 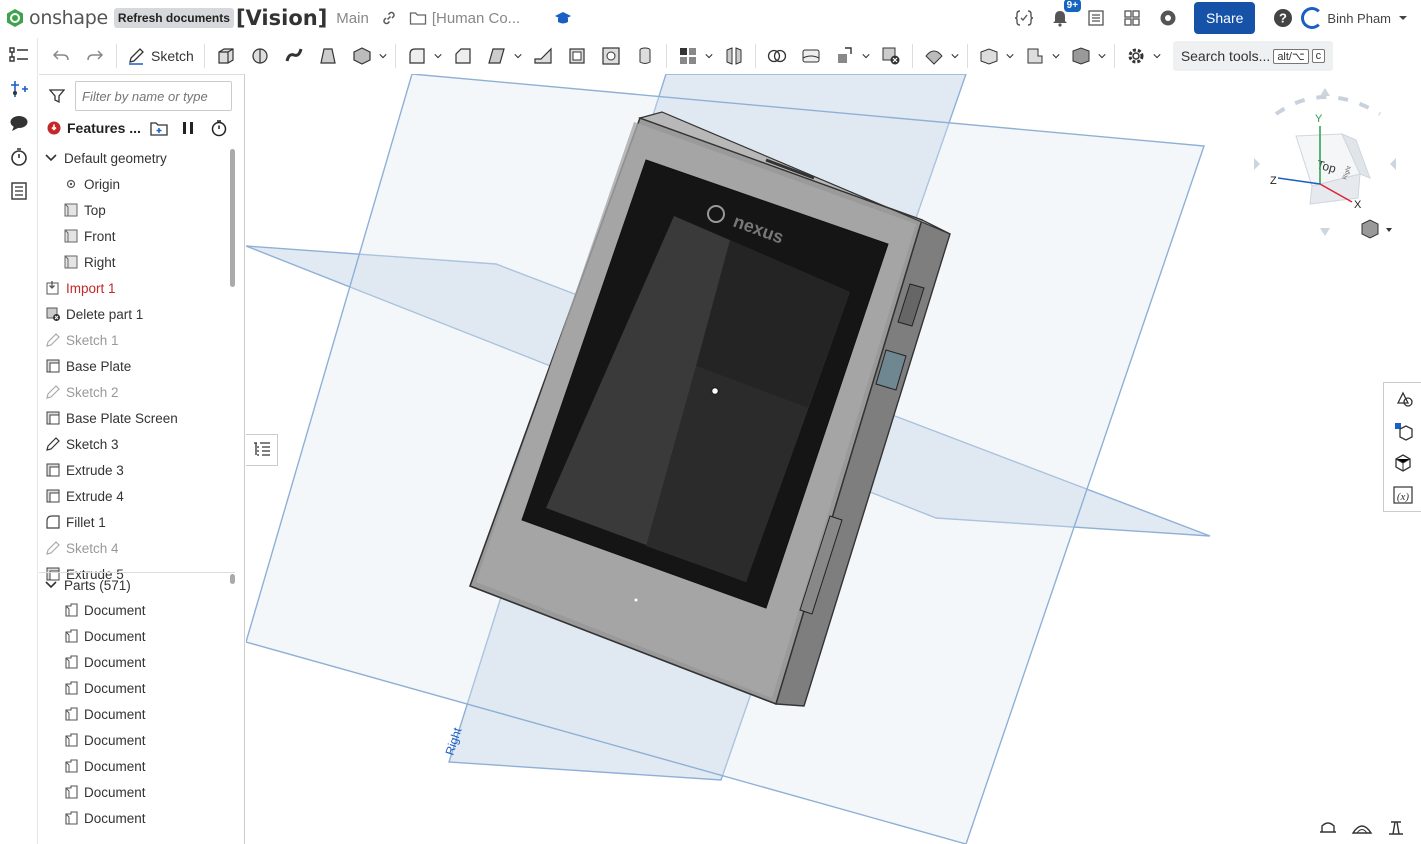 What do you see at coordinates (1253, 56) in the screenshot?
I see `search-tools-button: Search tools... alt/⌥ c` at bounding box center [1253, 56].